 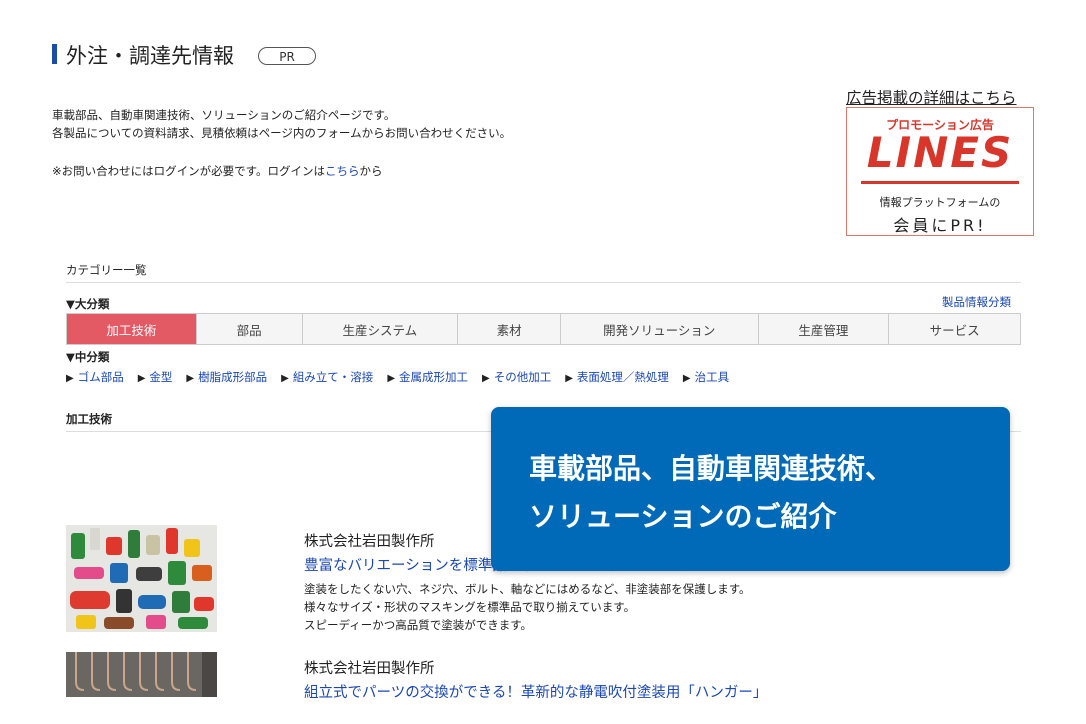 I want to click on subcat-surface-treatment: ▶ 表面処理／熱処理, so click(x=617, y=377).